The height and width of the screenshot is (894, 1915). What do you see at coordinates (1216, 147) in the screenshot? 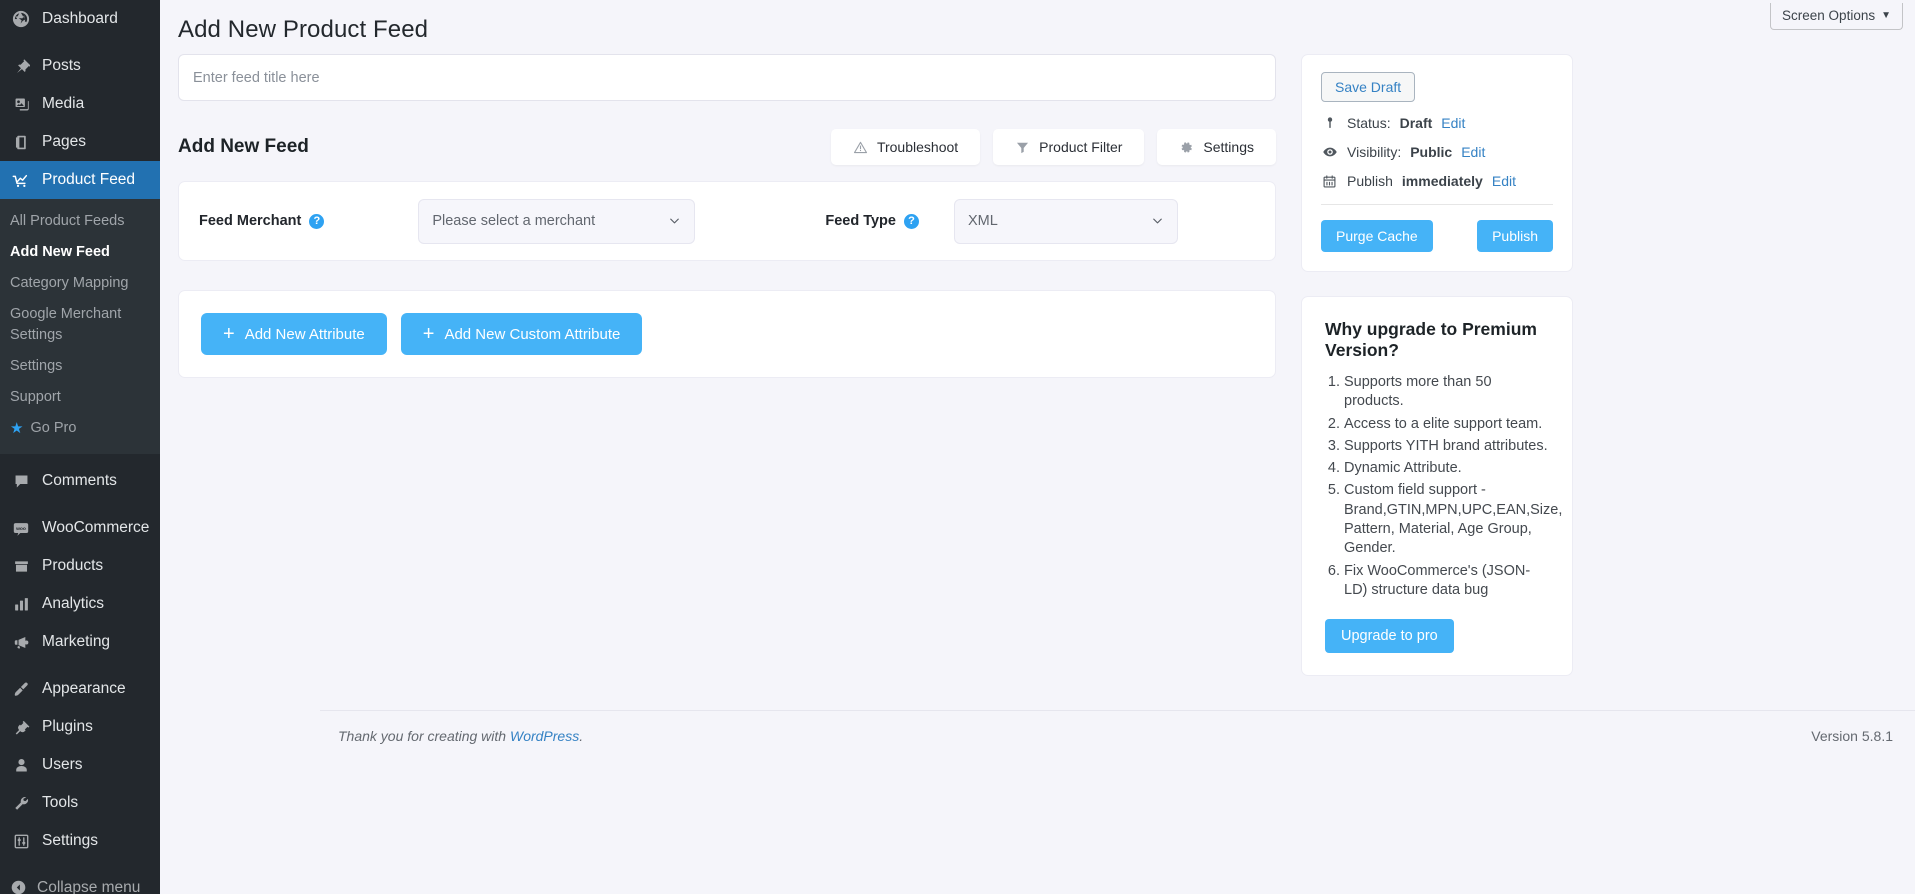
I see `settings-button: Settings` at bounding box center [1216, 147].